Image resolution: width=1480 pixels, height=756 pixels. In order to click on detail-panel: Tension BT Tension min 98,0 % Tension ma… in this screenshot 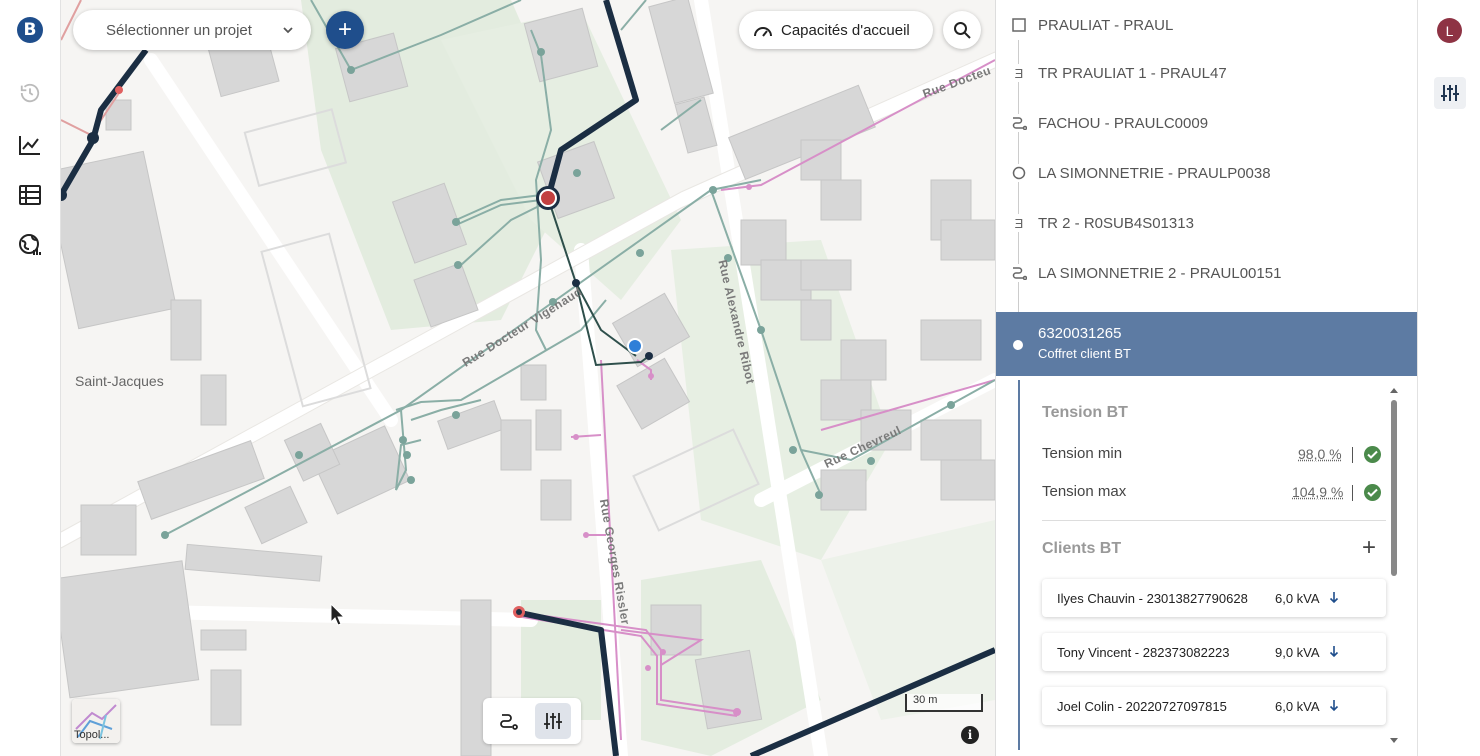, I will do `click(1207, 565)`.